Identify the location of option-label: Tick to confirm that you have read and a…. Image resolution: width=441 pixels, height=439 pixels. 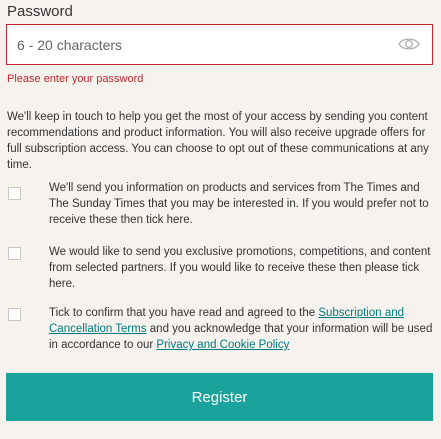
(241, 329).